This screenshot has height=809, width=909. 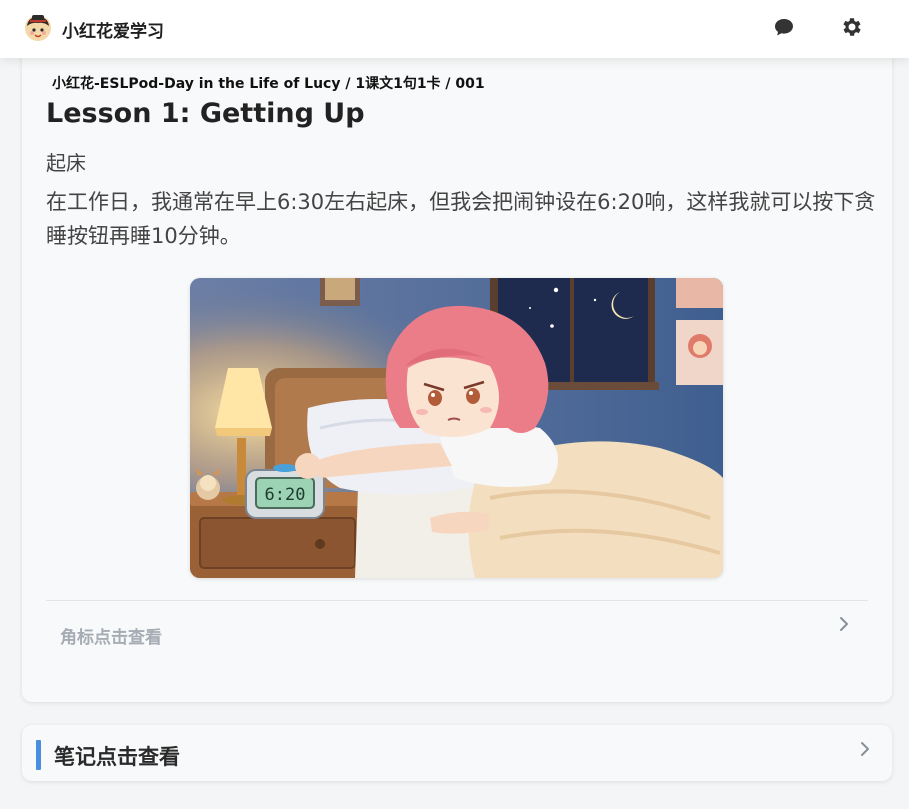 What do you see at coordinates (285, 495) in the screenshot?
I see `clock-display: 6:20` at bounding box center [285, 495].